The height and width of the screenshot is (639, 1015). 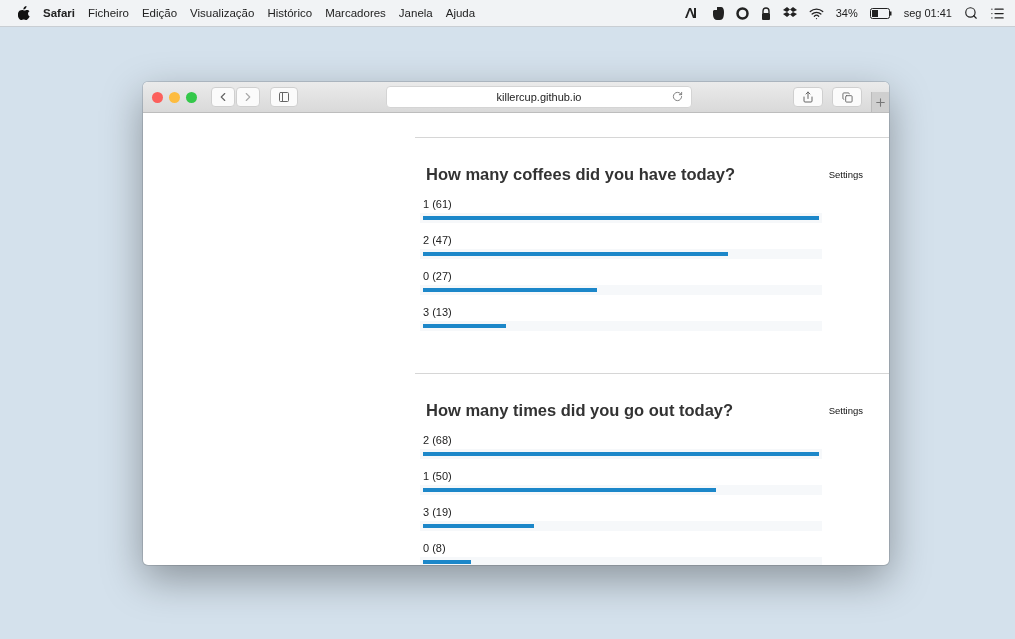 What do you see at coordinates (808, 97) in the screenshot?
I see `share-icon` at bounding box center [808, 97].